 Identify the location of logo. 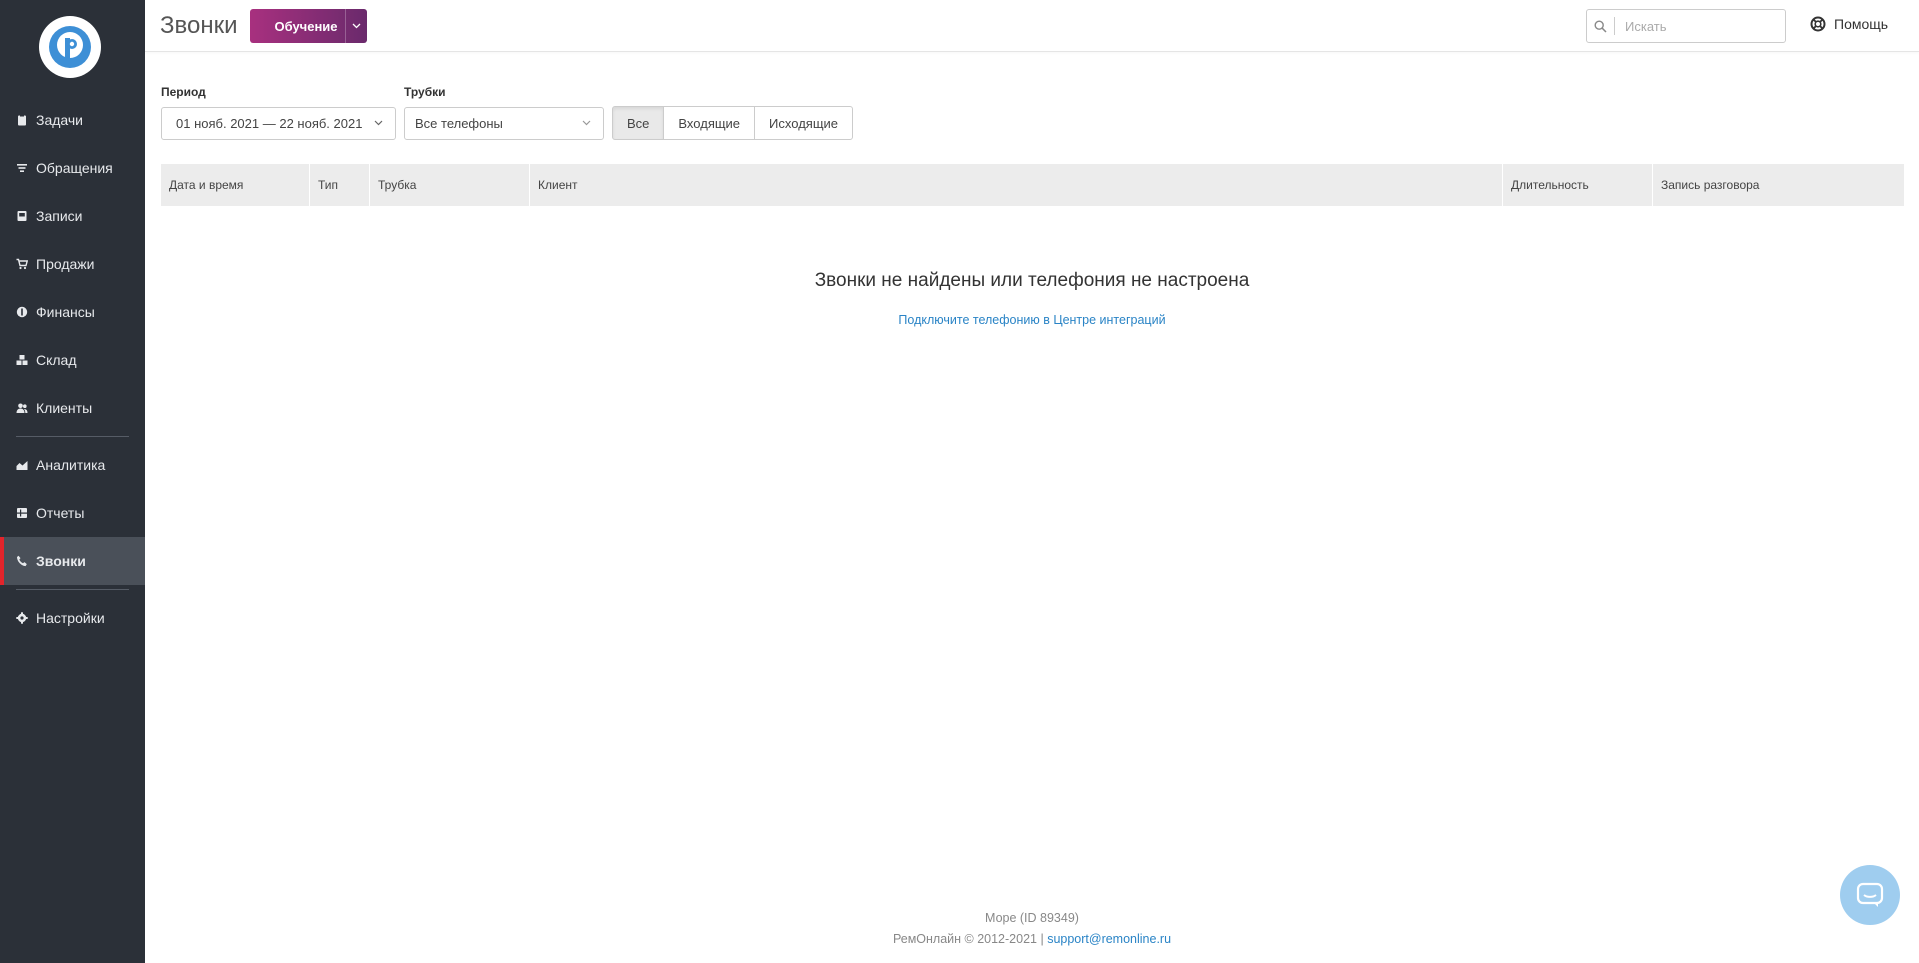
(70, 47).